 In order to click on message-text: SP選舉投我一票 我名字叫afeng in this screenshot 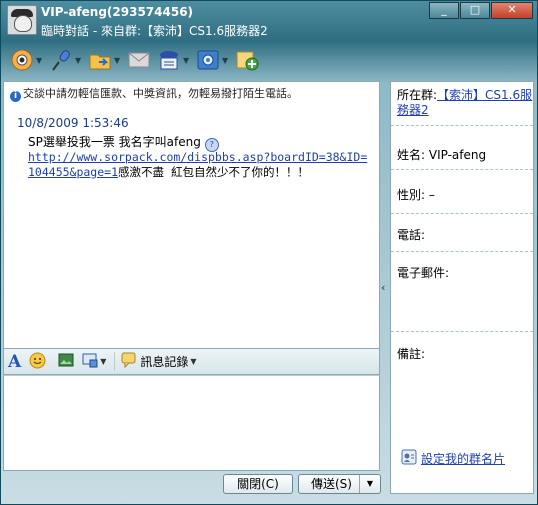, I will do `click(114, 142)`.